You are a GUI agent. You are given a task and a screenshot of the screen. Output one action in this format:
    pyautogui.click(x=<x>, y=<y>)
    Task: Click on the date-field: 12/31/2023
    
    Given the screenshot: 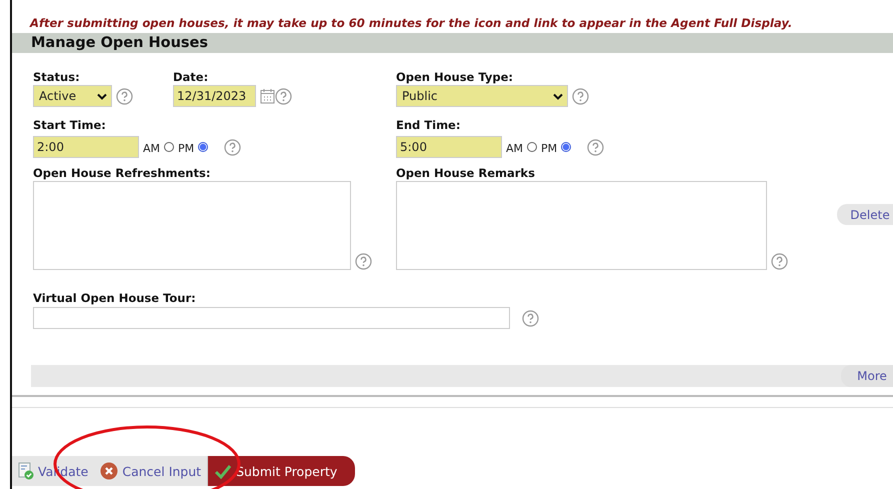 What is the action you would take?
    pyautogui.click(x=214, y=96)
    